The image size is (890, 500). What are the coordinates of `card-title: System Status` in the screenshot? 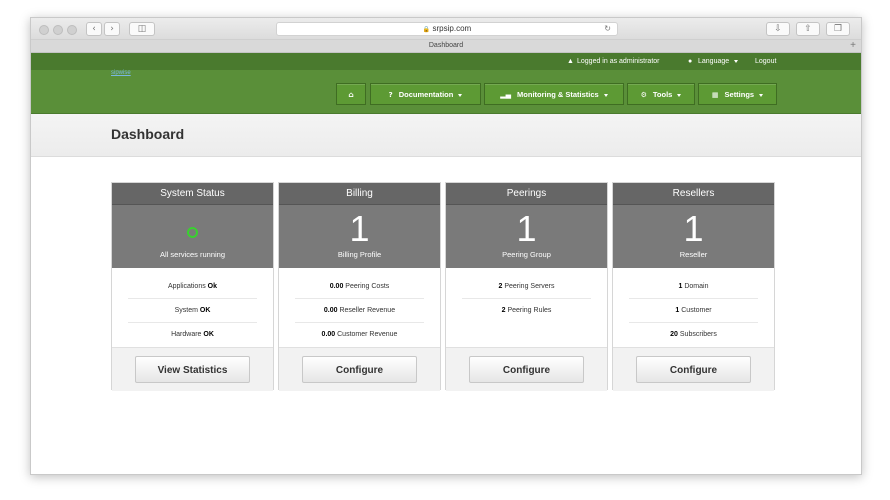 It's located at (192, 194).